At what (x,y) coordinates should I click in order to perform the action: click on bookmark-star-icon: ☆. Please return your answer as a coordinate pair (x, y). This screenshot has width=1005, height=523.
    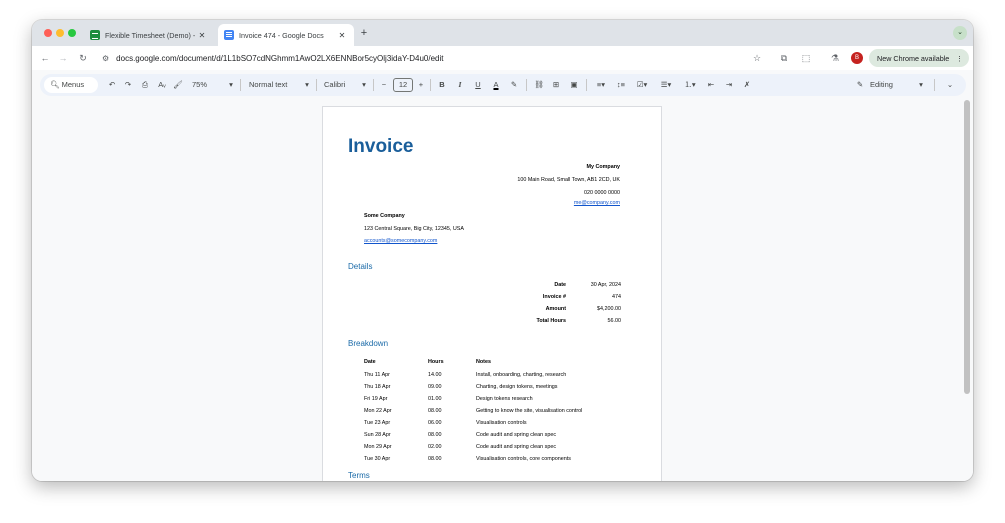
    Looking at the image, I should click on (757, 58).